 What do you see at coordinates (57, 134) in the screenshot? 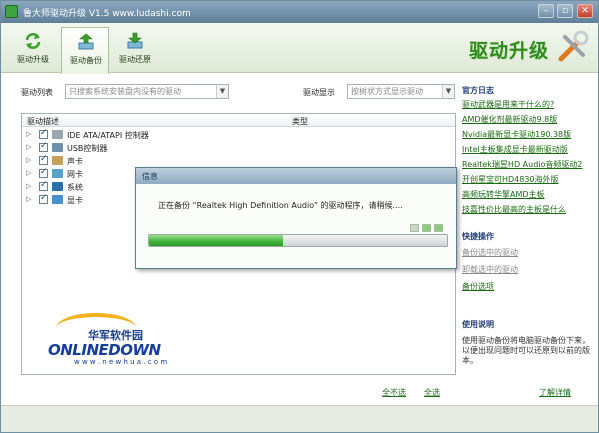
I see `ide-controller-icon` at bounding box center [57, 134].